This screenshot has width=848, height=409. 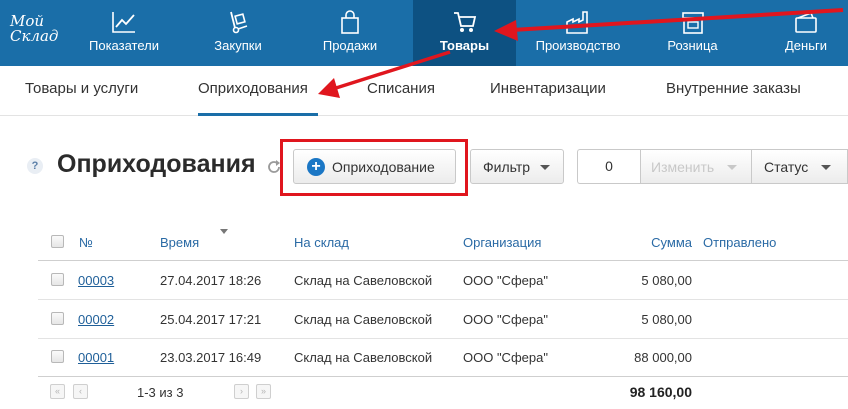 What do you see at coordinates (35, 166) in the screenshot?
I see `help-icon: ?` at bounding box center [35, 166].